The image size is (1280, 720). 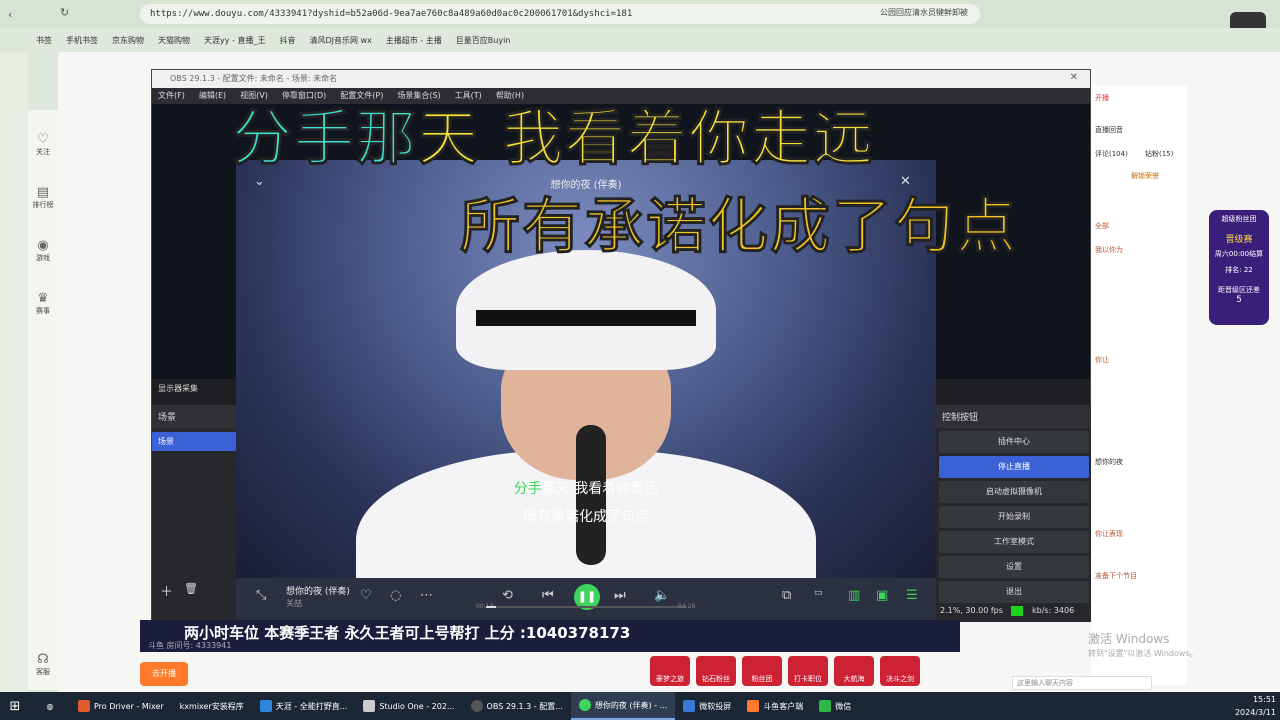 What do you see at coordinates (1102, 226) in the screenshot?
I see `chat-line: 全部` at bounding box center [1102, 226].